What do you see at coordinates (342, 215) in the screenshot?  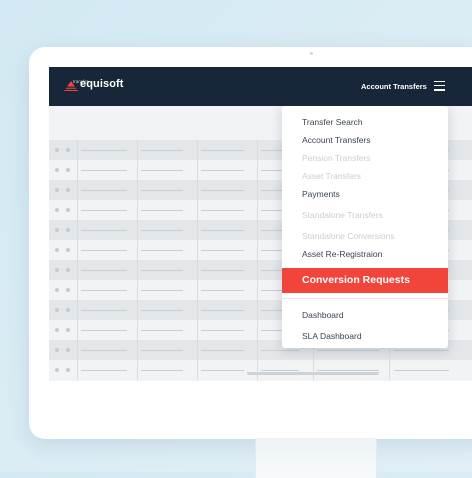 I see `menu-item-standalone-transfers: Standalone Transfers` at bounding box center [342, 215].